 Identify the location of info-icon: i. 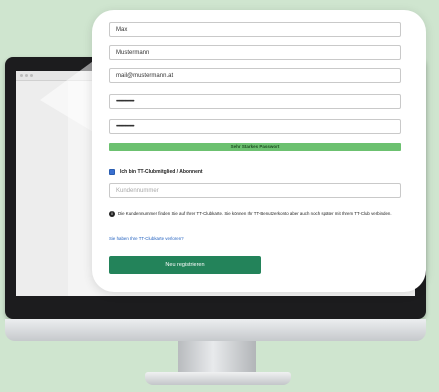
(112, 214).